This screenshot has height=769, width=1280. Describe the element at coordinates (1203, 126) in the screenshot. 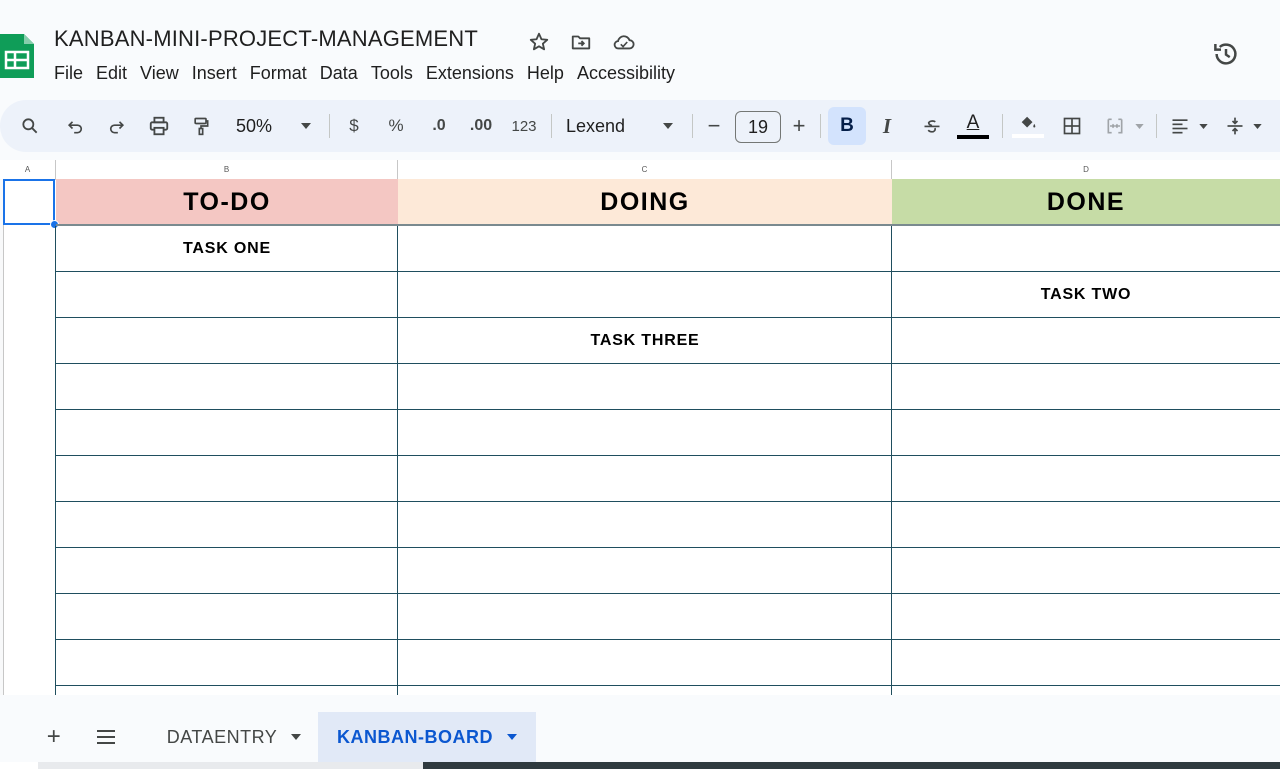

I see `horizontal-align-dropdown-icon` at that location.